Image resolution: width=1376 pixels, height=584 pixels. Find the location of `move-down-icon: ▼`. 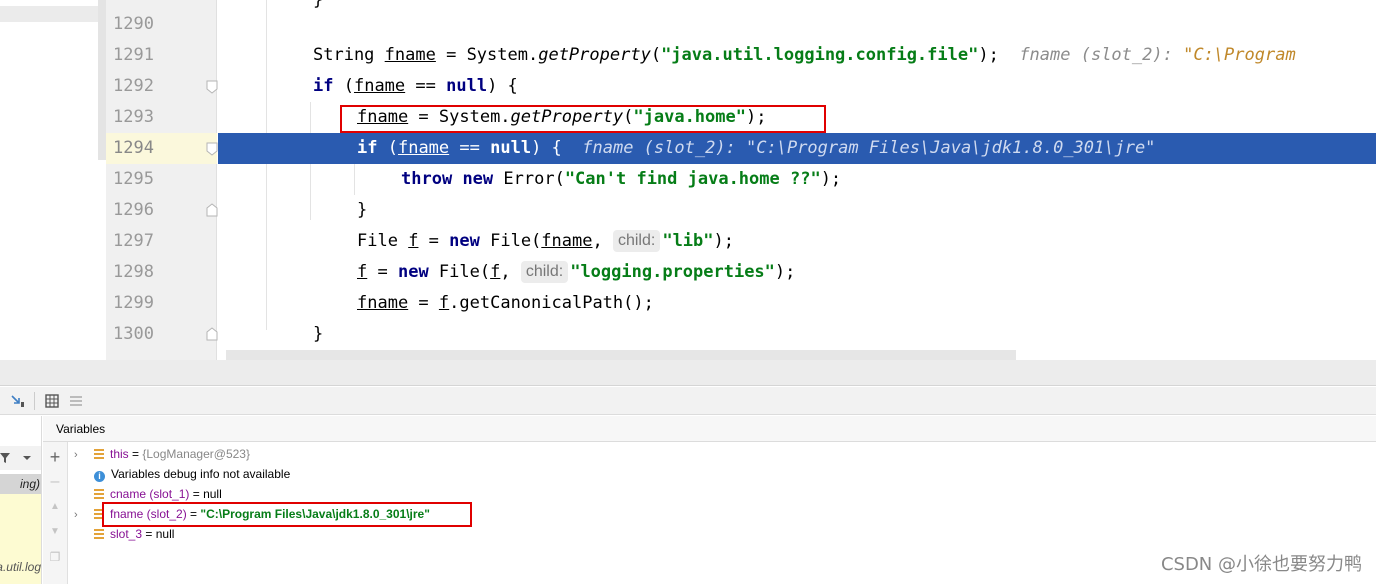

move-down-icon: ▼ is located at coordinates (55, 532).